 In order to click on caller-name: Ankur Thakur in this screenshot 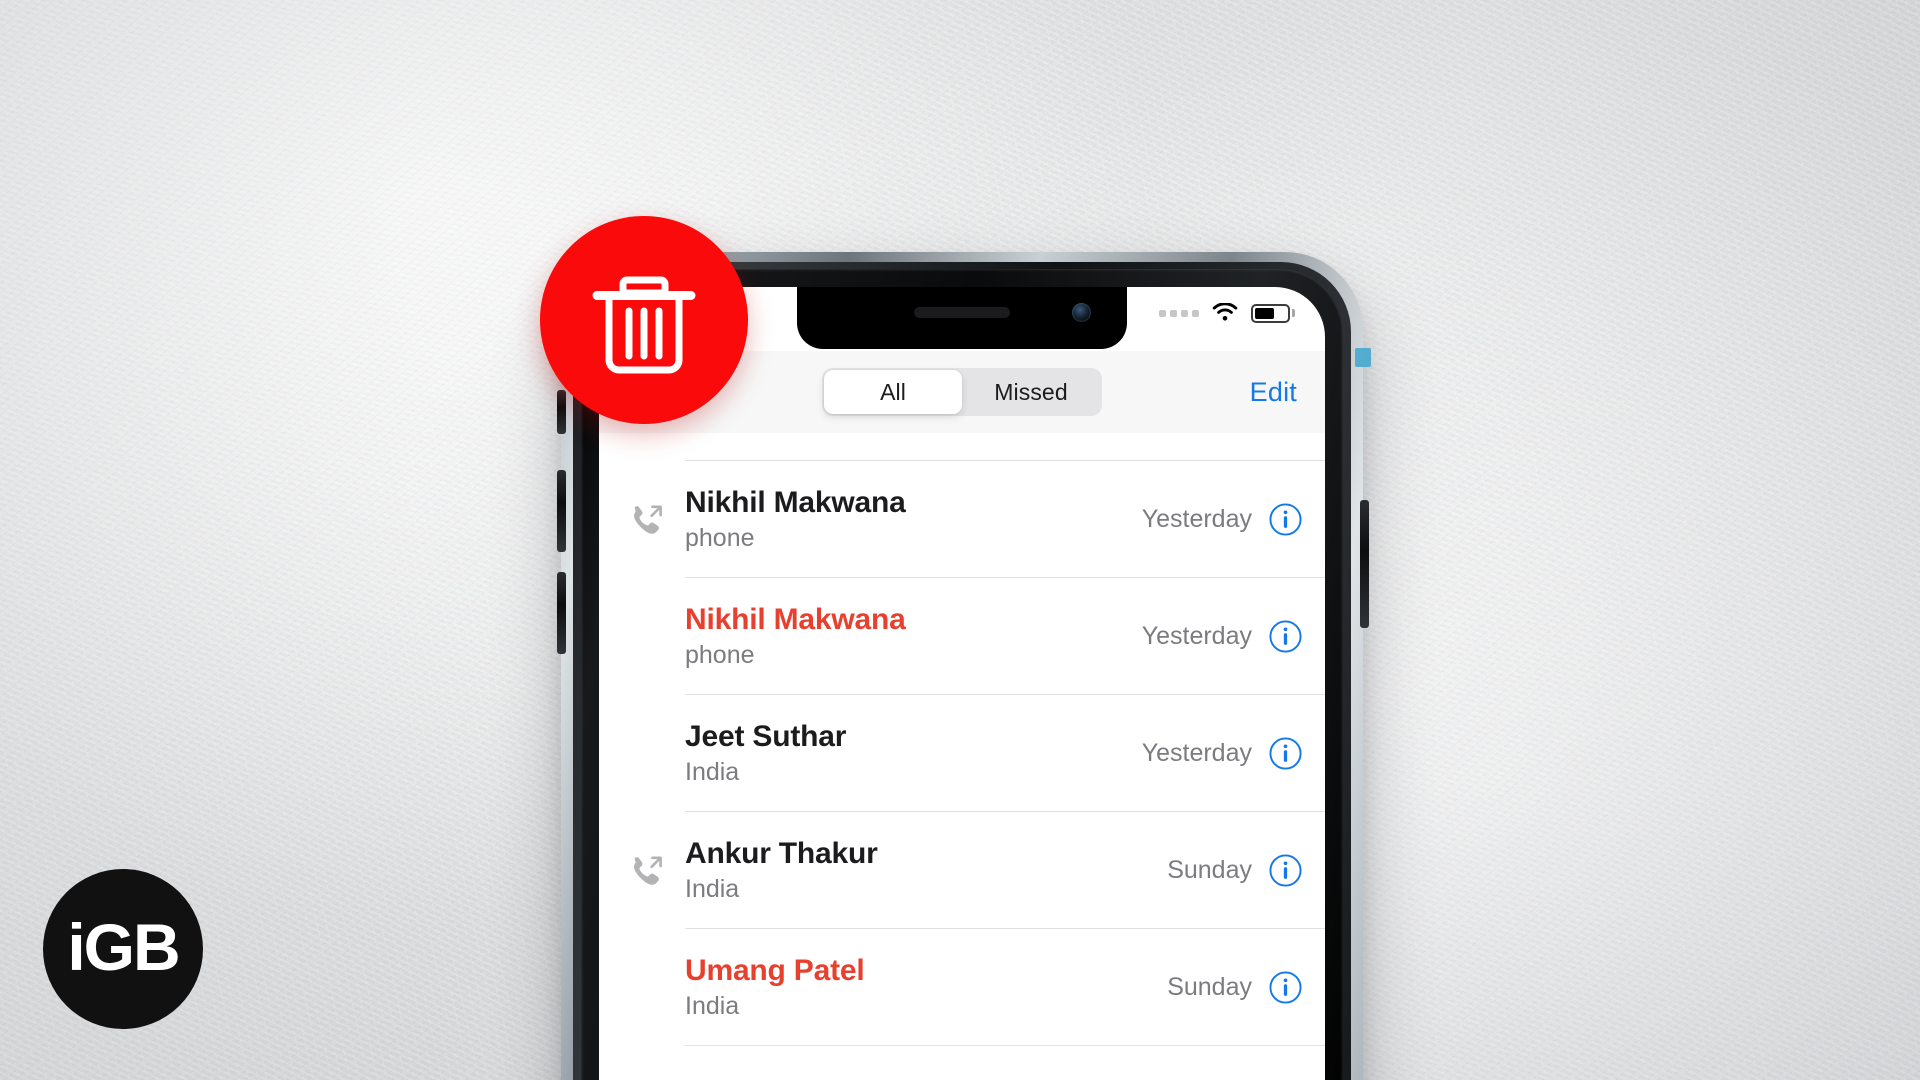, I will do `click(781, 854)`.